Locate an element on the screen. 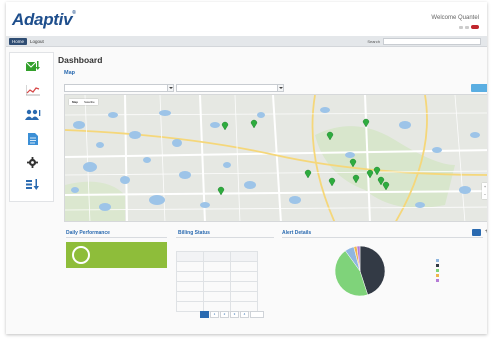  sidebar is located at coordinates (31, 127).